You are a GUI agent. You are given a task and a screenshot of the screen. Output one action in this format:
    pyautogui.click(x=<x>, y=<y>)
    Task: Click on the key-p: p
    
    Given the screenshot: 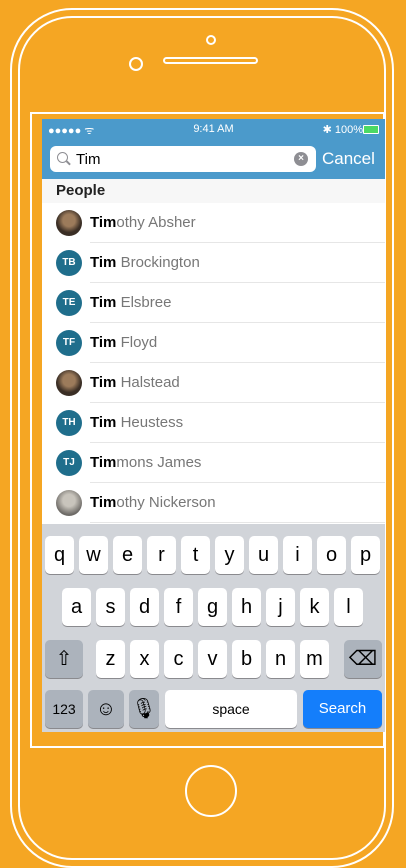 What is the action you would take?
    pyautogui.click(x=365, y=555)
    